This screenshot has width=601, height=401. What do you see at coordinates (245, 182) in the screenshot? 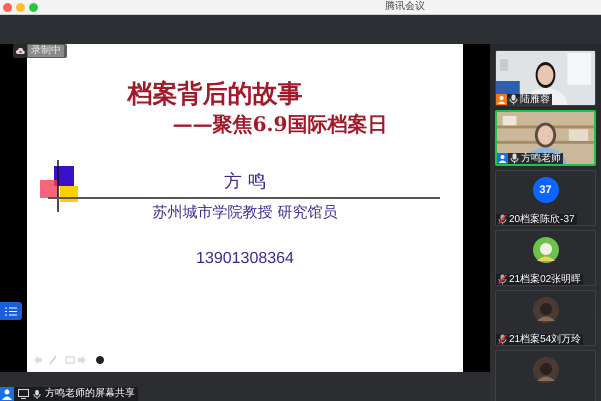
I see `author-name: 方 鸣` at bounding box center [245, 182].